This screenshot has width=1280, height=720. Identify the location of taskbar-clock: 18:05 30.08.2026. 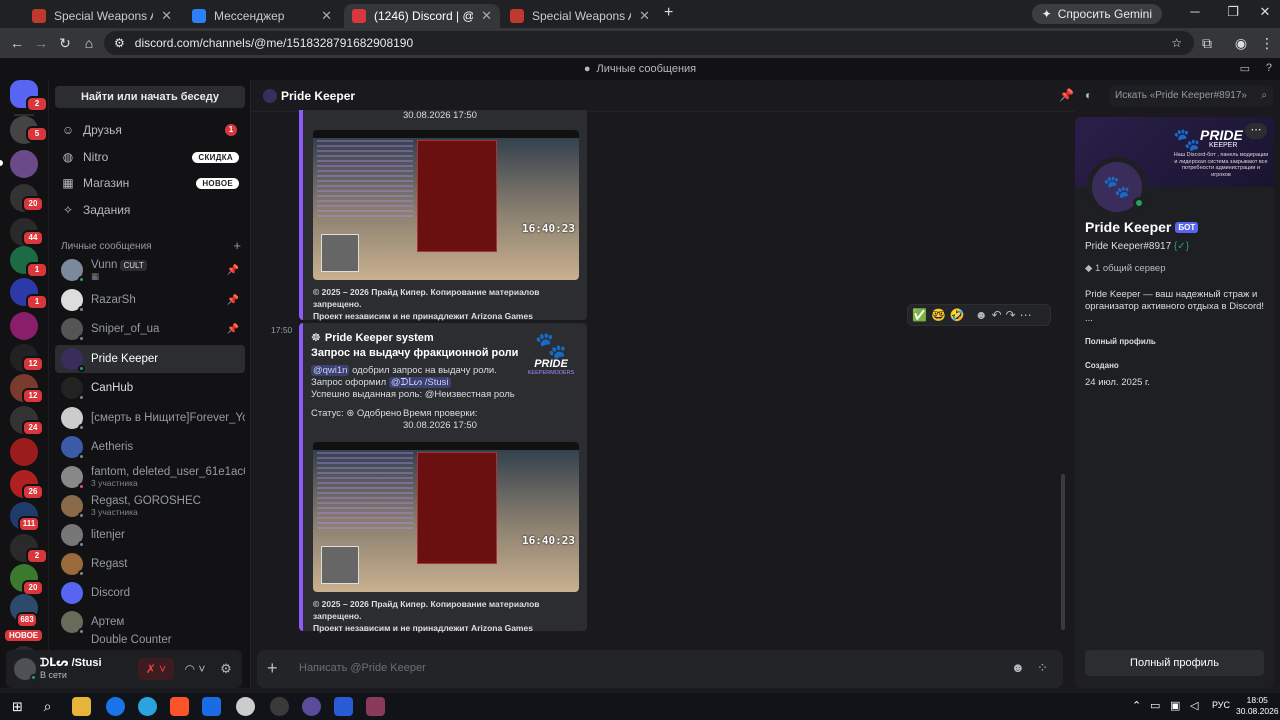
(1257, 706).